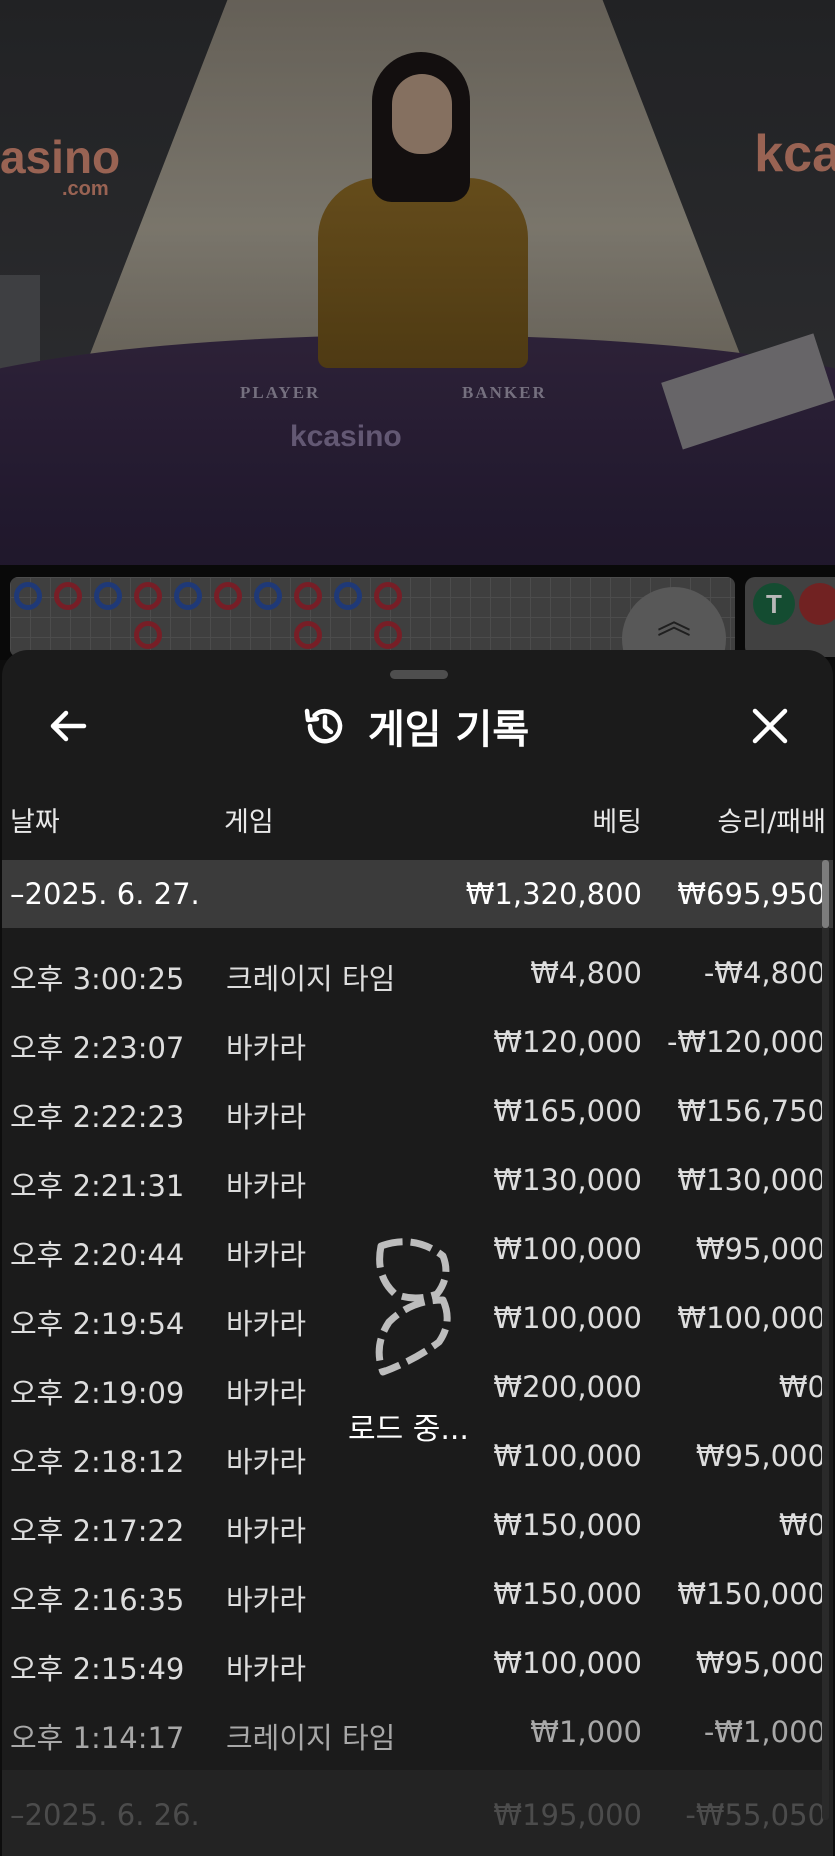  What do you see at coordinates (567, 1387) in the screenshot?
I see `row-bet: ₩200,000` at bounding box center [567, 1387].